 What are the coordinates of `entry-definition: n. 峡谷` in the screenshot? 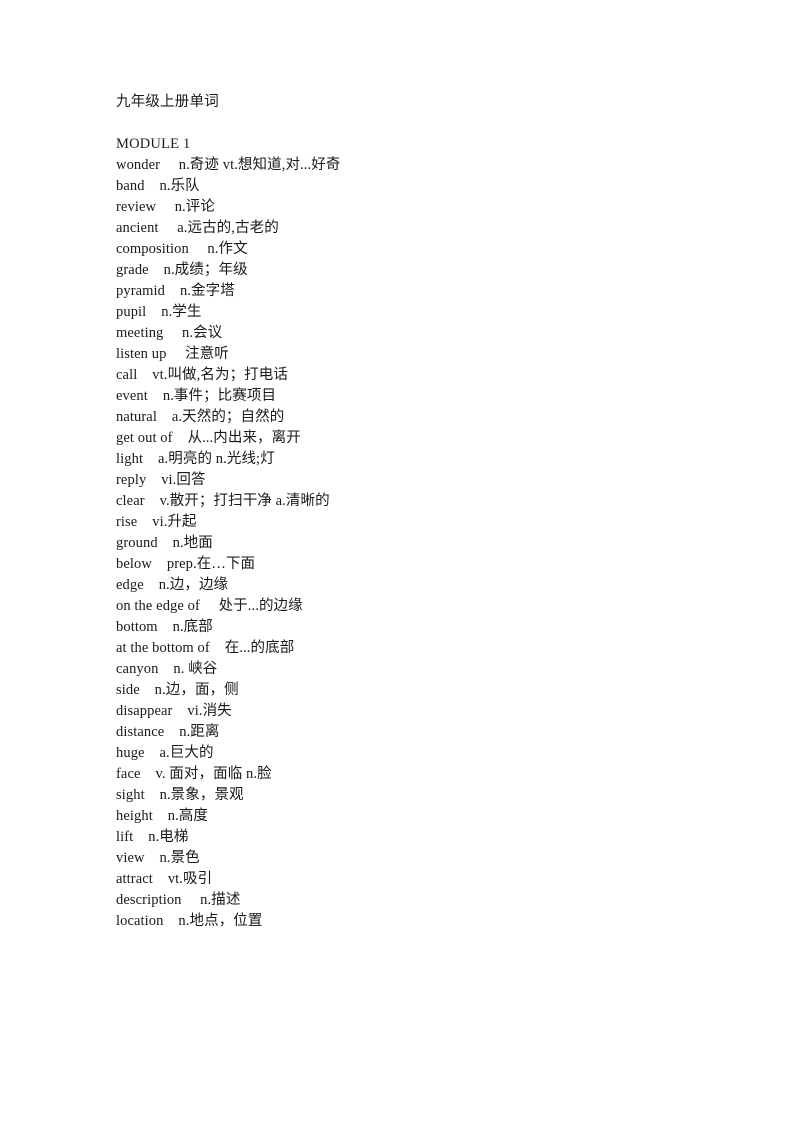 It's located at (195, 669).